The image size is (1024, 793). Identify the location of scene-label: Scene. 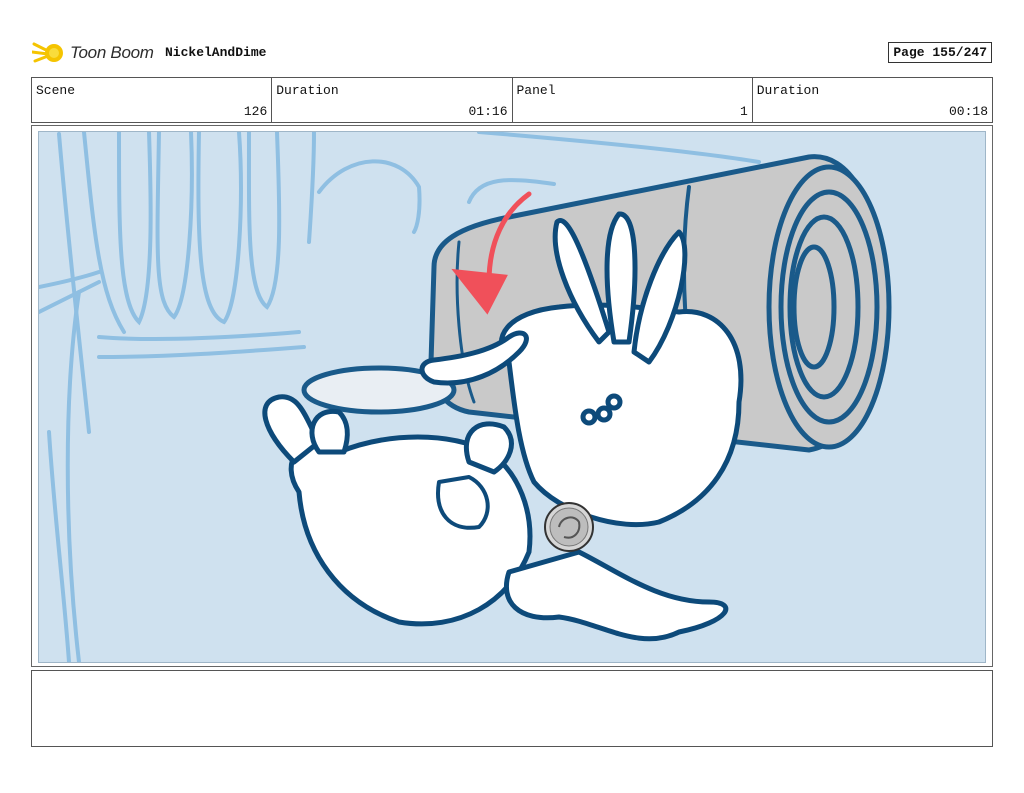
(56, 90).